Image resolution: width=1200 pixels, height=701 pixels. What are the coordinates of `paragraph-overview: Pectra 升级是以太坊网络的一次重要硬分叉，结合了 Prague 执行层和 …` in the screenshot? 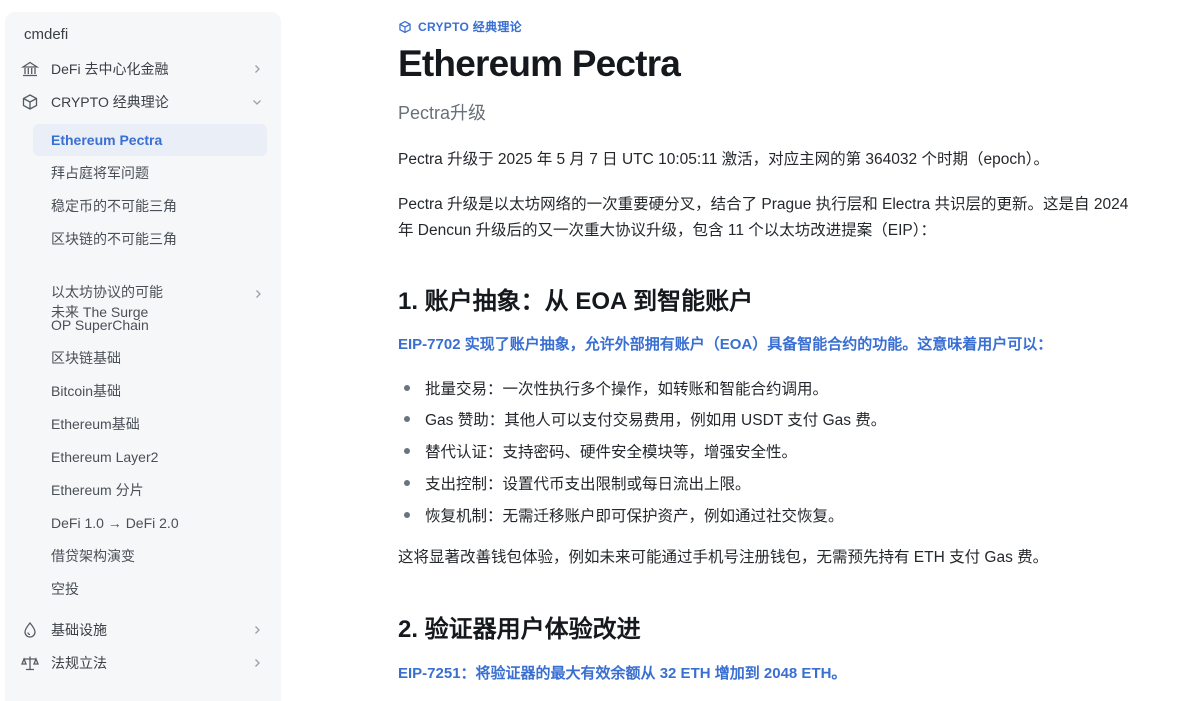 It's located at (763, 217).